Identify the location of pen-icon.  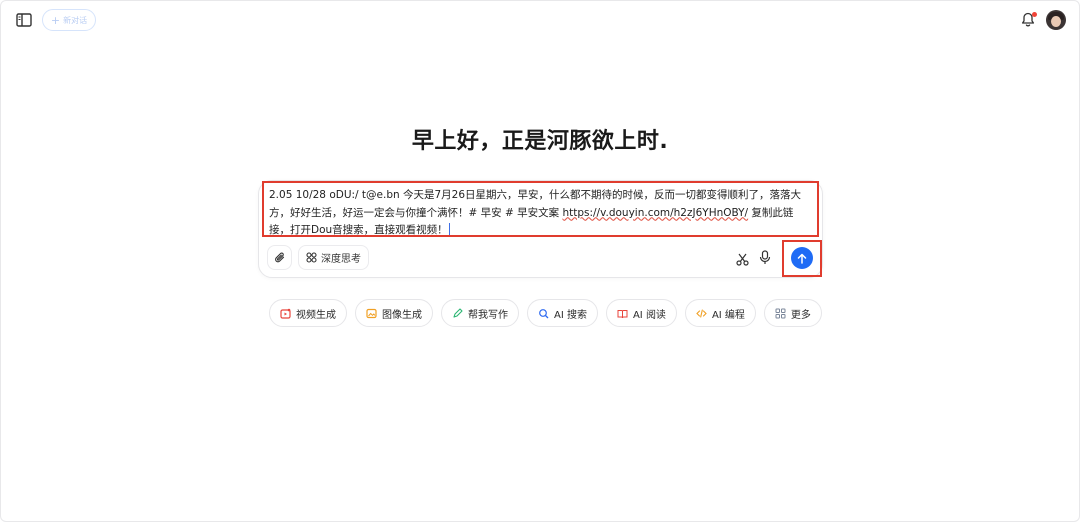
(458, 312).